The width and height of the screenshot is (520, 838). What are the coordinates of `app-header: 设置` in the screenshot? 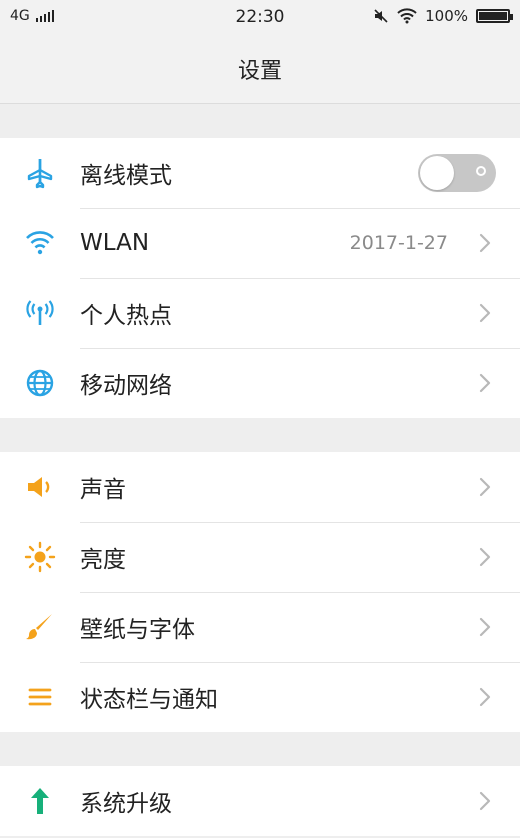 It's located at (260, 69).